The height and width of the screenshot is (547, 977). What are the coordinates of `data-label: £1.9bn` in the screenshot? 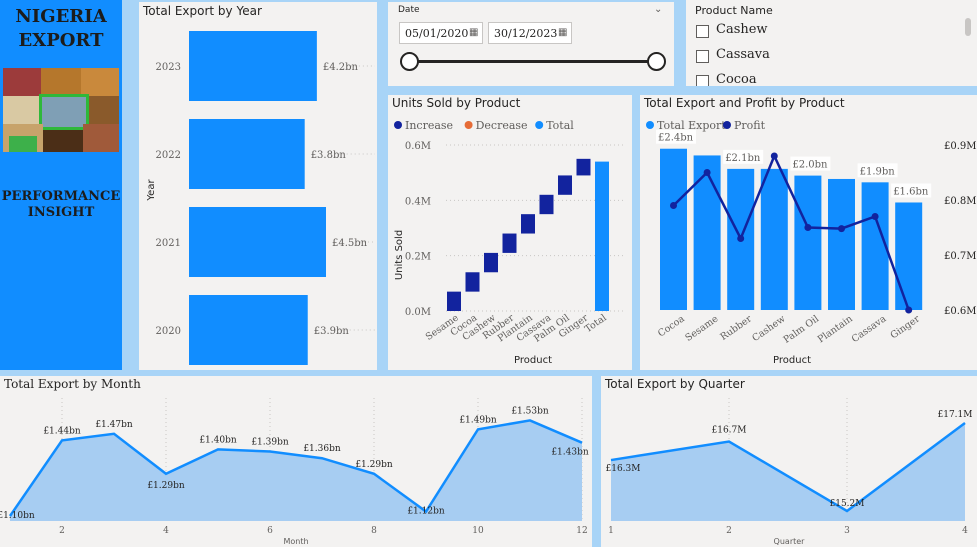 It's located at (878, 171).